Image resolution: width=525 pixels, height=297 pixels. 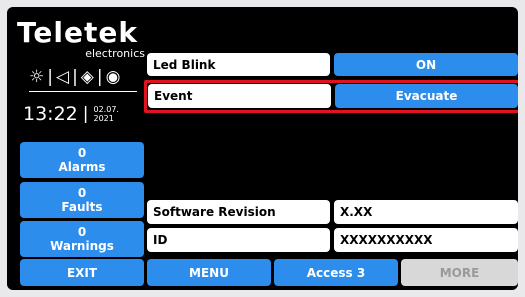 I want to click on brand-subtitle: electronics, so click(x=115, y=53).